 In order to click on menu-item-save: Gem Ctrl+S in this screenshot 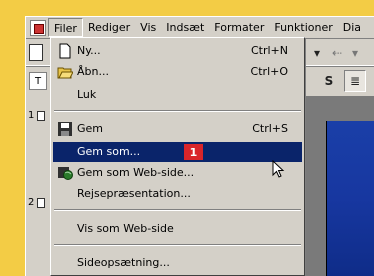, I will do `click(177, 129)`.